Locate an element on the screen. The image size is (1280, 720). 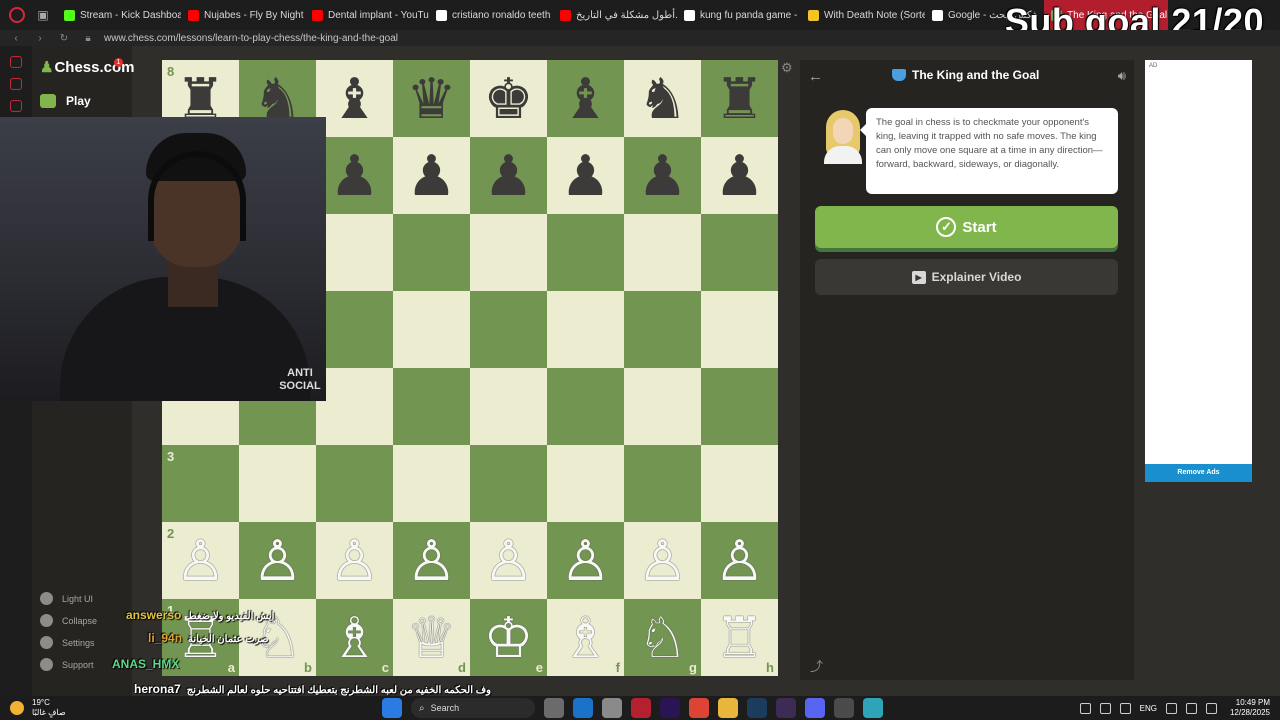
mic-icon is located at coordinates (1125, 708).